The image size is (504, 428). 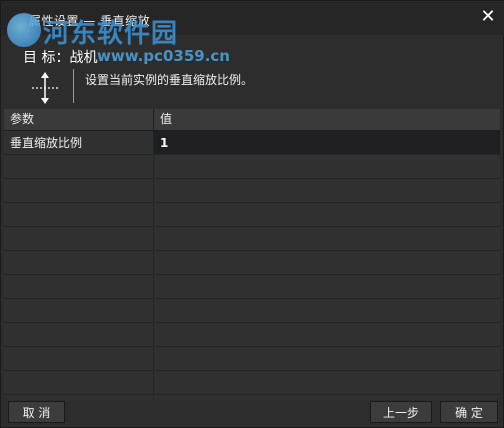 I want to click on close-button: ✕, so click(x=488, y=16).